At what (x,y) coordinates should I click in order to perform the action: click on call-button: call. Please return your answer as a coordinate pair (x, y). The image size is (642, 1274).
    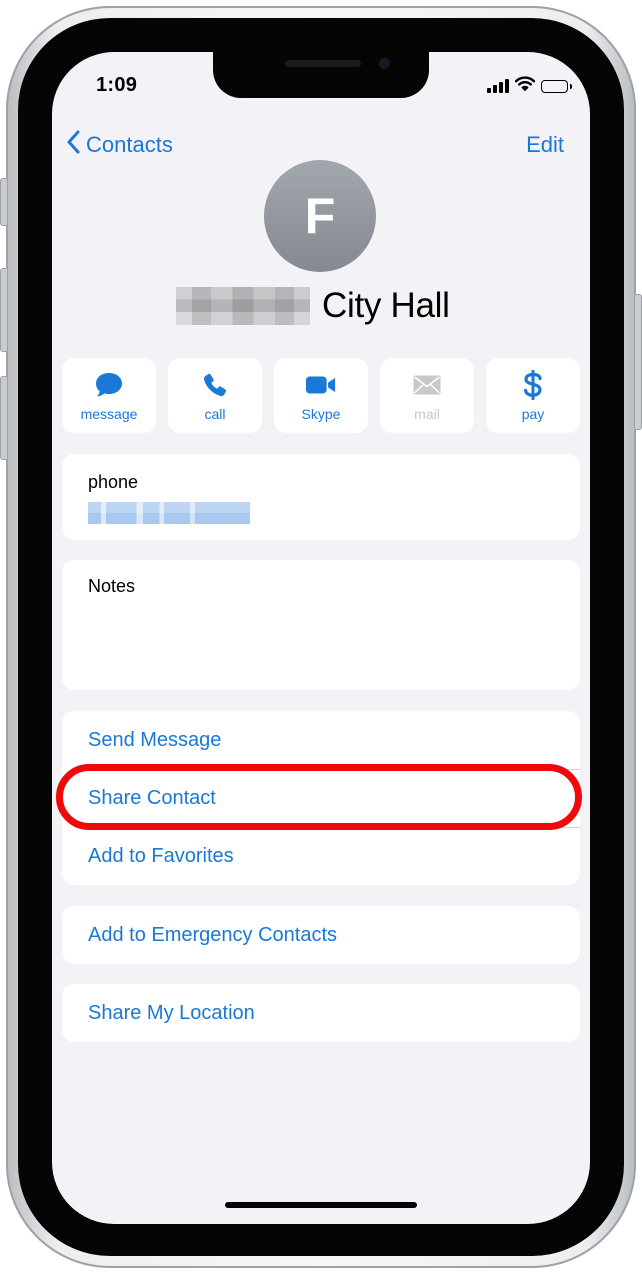
    Looking at the image, I should click on (215, 395).